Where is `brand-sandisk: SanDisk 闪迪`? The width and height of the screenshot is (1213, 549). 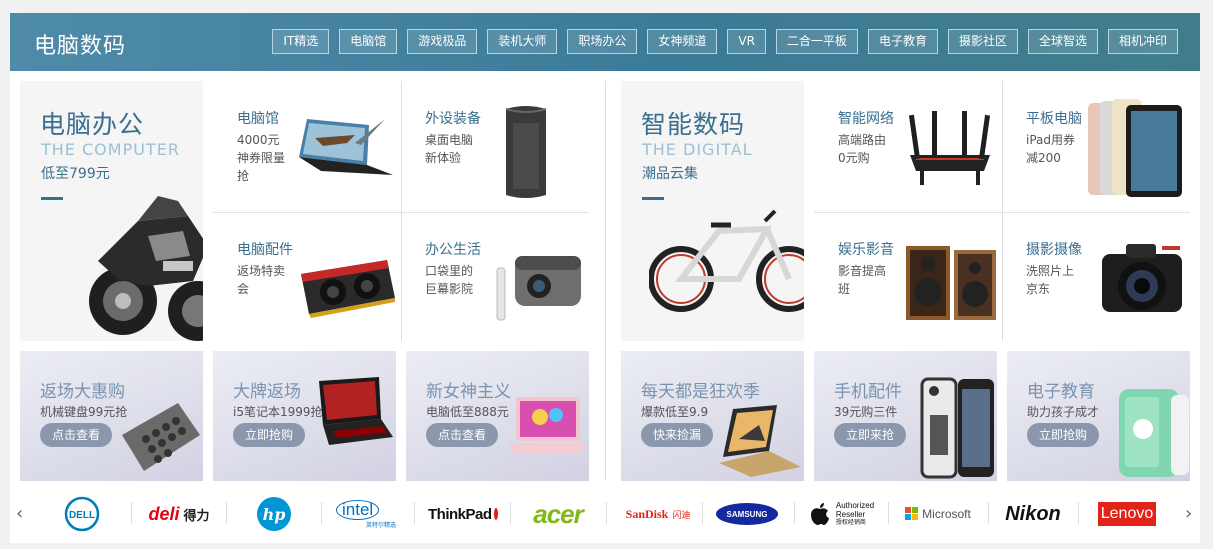
brand-sandisk: SanDisk 闪迪 is located at coordinates (658, 514).